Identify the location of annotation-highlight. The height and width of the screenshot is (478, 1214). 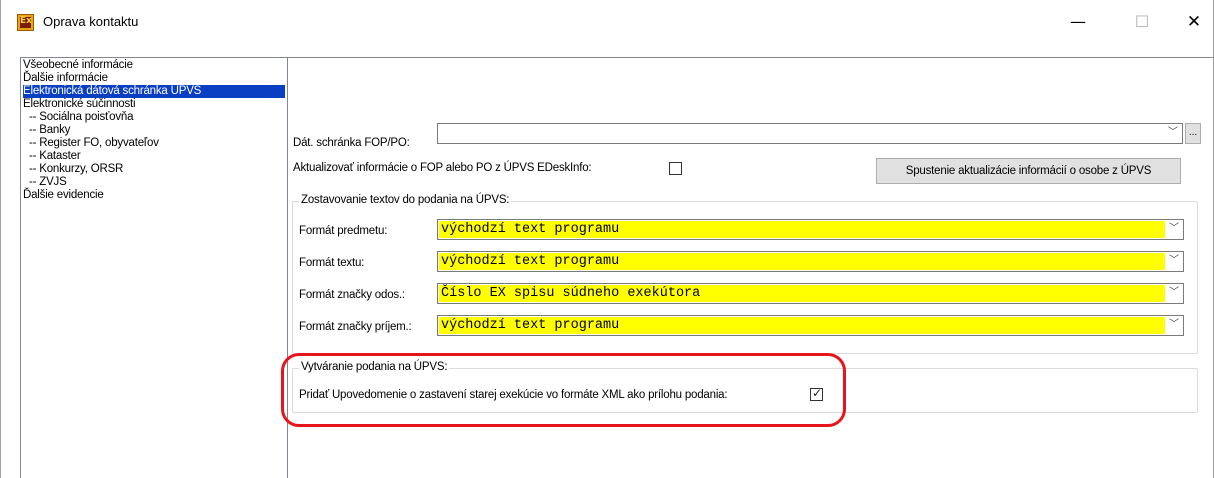
(563, 390).